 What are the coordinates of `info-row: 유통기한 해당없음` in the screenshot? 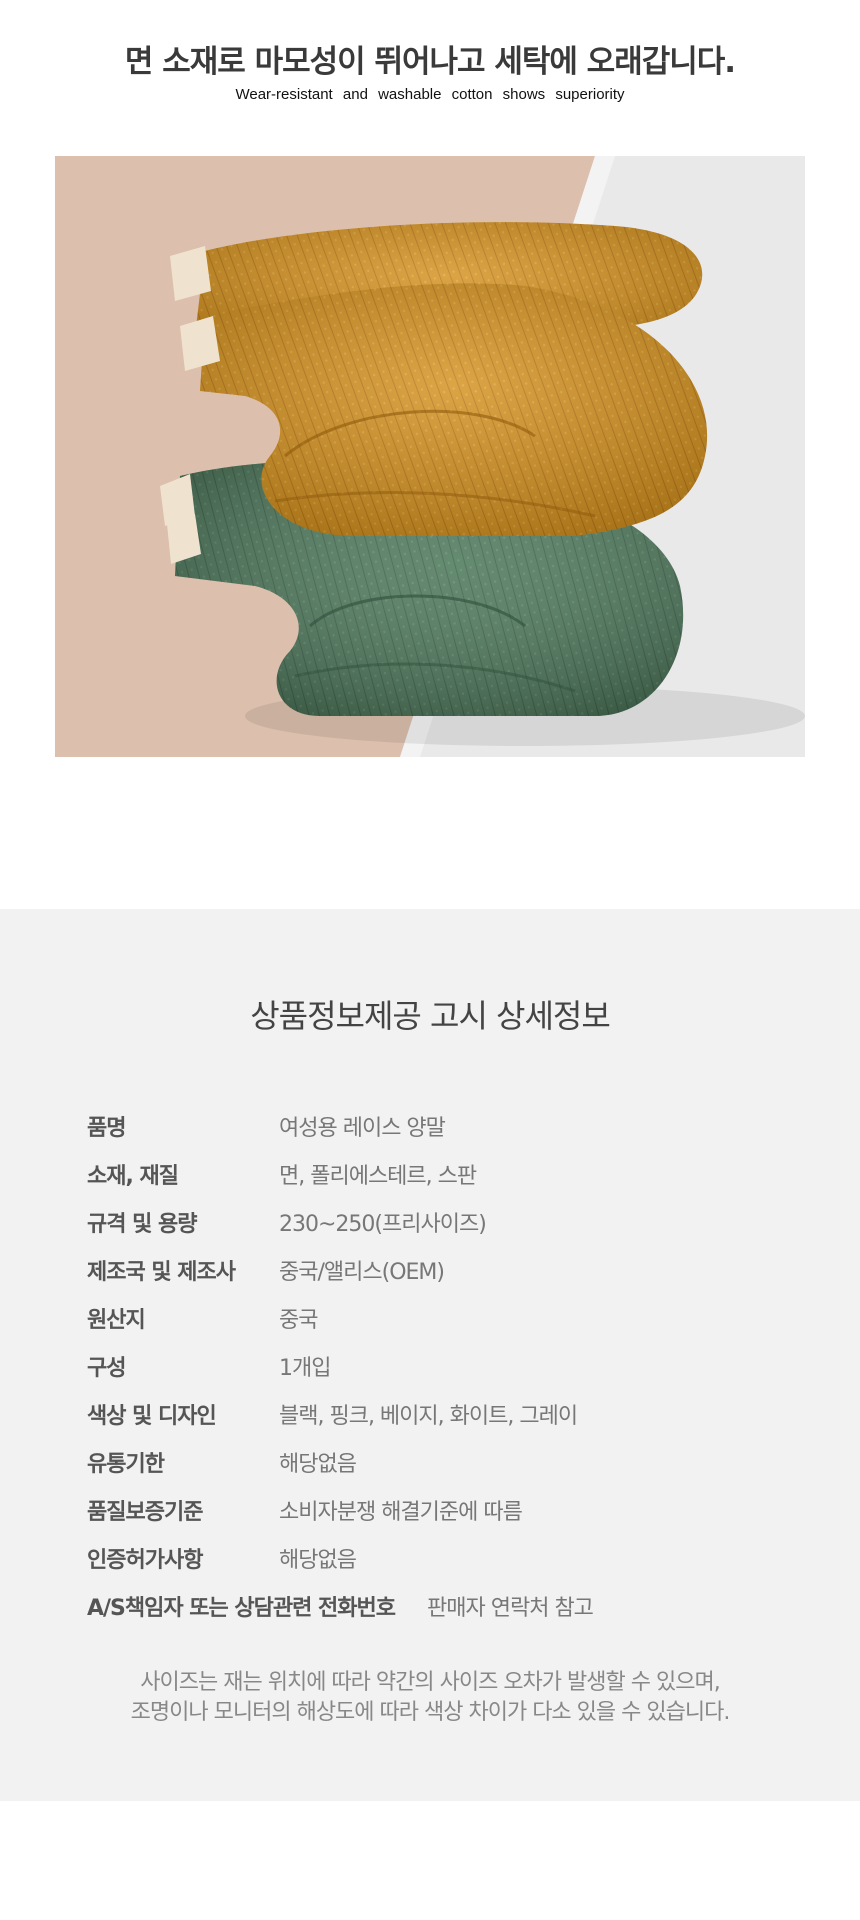 It's located at (222, 1462).